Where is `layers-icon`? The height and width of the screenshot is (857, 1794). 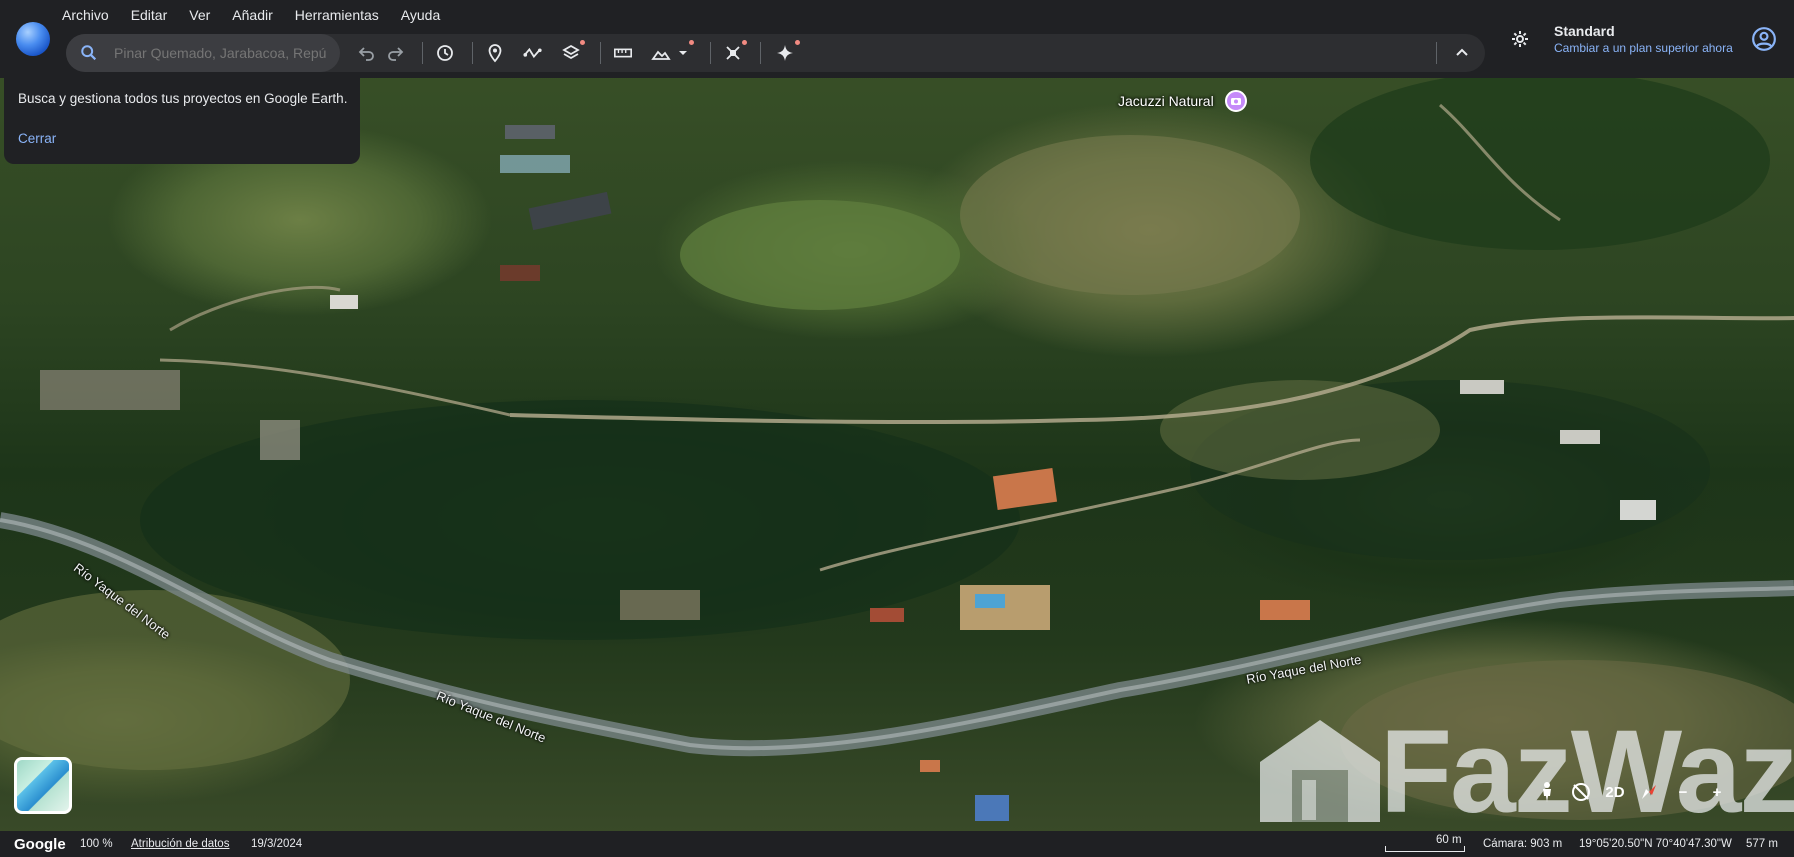 layers-icon is located at coordinates (571, 52).